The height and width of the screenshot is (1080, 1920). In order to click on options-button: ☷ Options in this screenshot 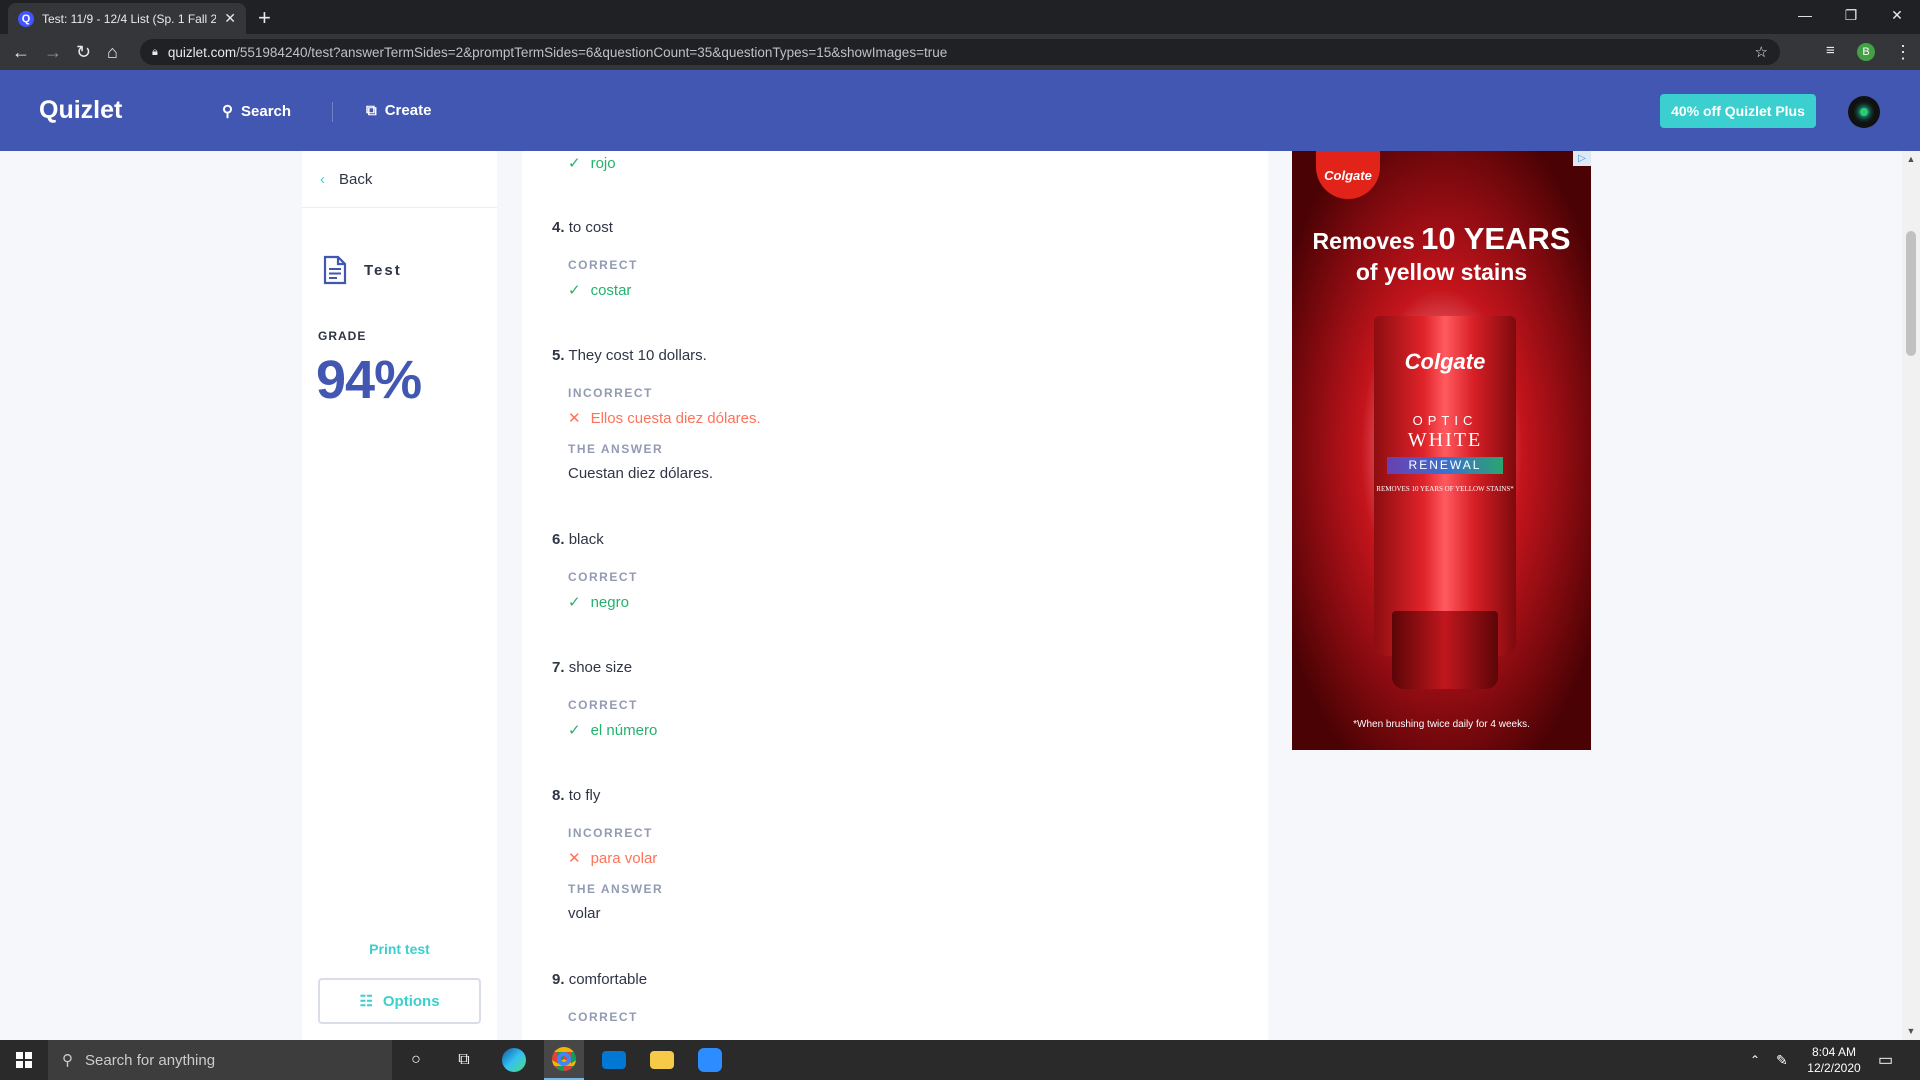, I will do `click(399, 1001)`.